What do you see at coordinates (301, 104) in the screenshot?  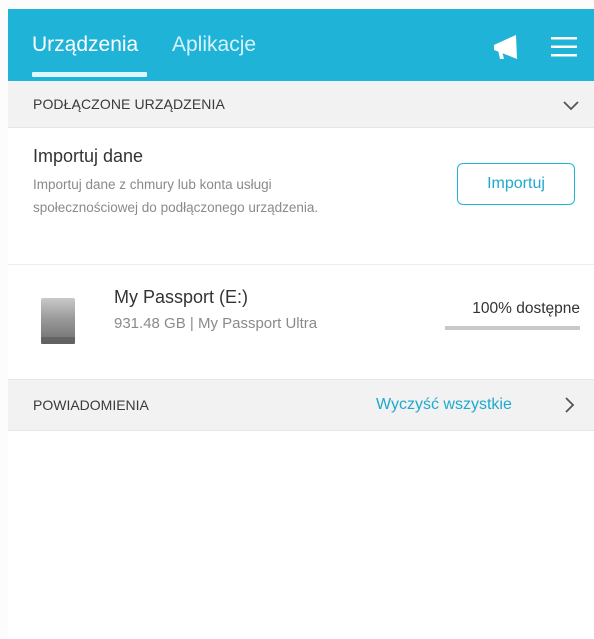 I see `connected-devices-header: PODŁĄCZONE URZĄDZENIA` at bounding box center [301, 104].